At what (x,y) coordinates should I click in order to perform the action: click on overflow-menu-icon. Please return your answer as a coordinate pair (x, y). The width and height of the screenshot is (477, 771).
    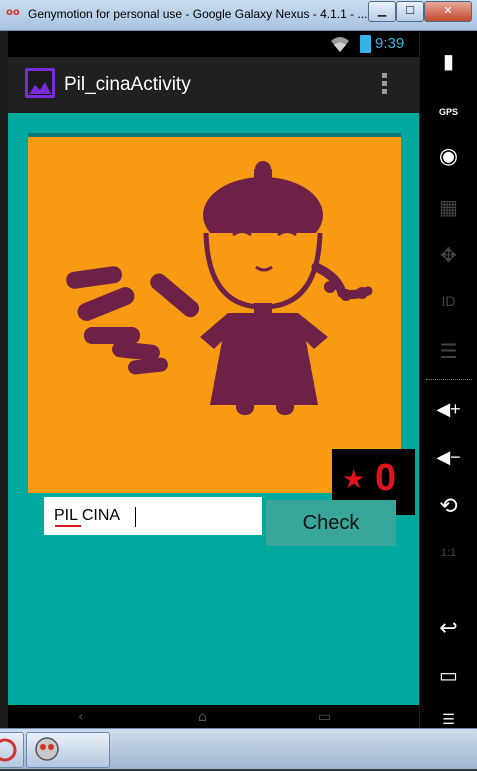
    Looking at the image, I should click on (385, 85).